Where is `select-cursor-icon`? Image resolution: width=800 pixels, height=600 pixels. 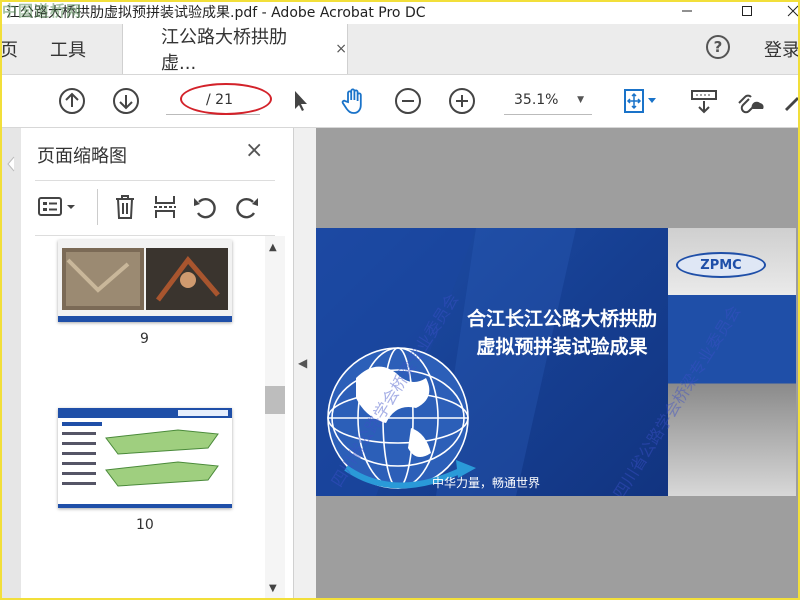 select-cursor-icon is located at coordinates (300, 101).